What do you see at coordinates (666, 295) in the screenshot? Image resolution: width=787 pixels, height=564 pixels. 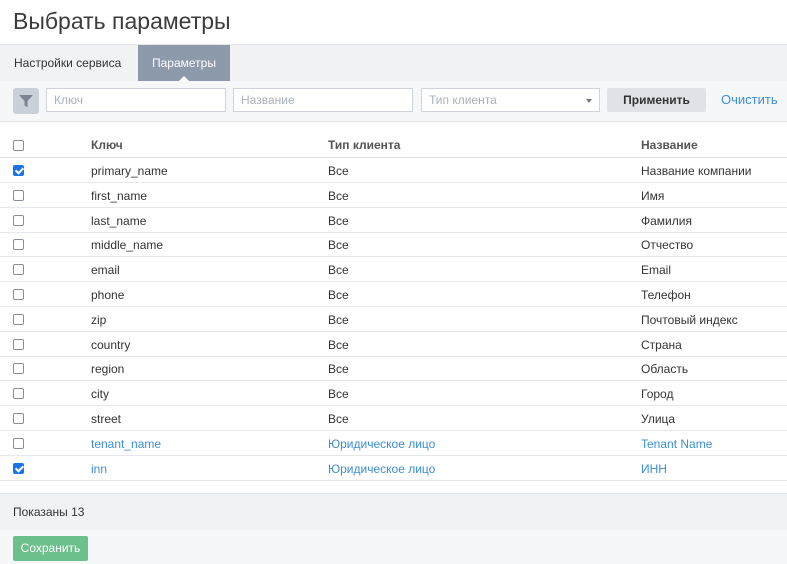 I see `cell-name: Телефон` at bounding box center [666, 295].